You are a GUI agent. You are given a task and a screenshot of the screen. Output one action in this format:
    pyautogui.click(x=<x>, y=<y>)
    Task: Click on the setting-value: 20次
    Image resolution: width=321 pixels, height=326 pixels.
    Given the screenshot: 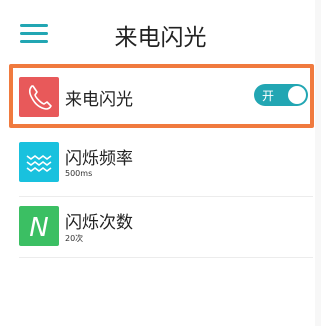 What is the action you would take?
    pyautogui.click(x=74, y=238)
    